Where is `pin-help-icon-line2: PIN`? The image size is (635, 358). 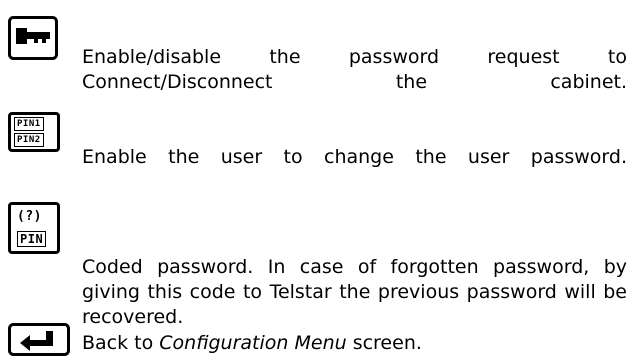 pin-help-icon-line2: PIN is located at coordinates (32, 239).